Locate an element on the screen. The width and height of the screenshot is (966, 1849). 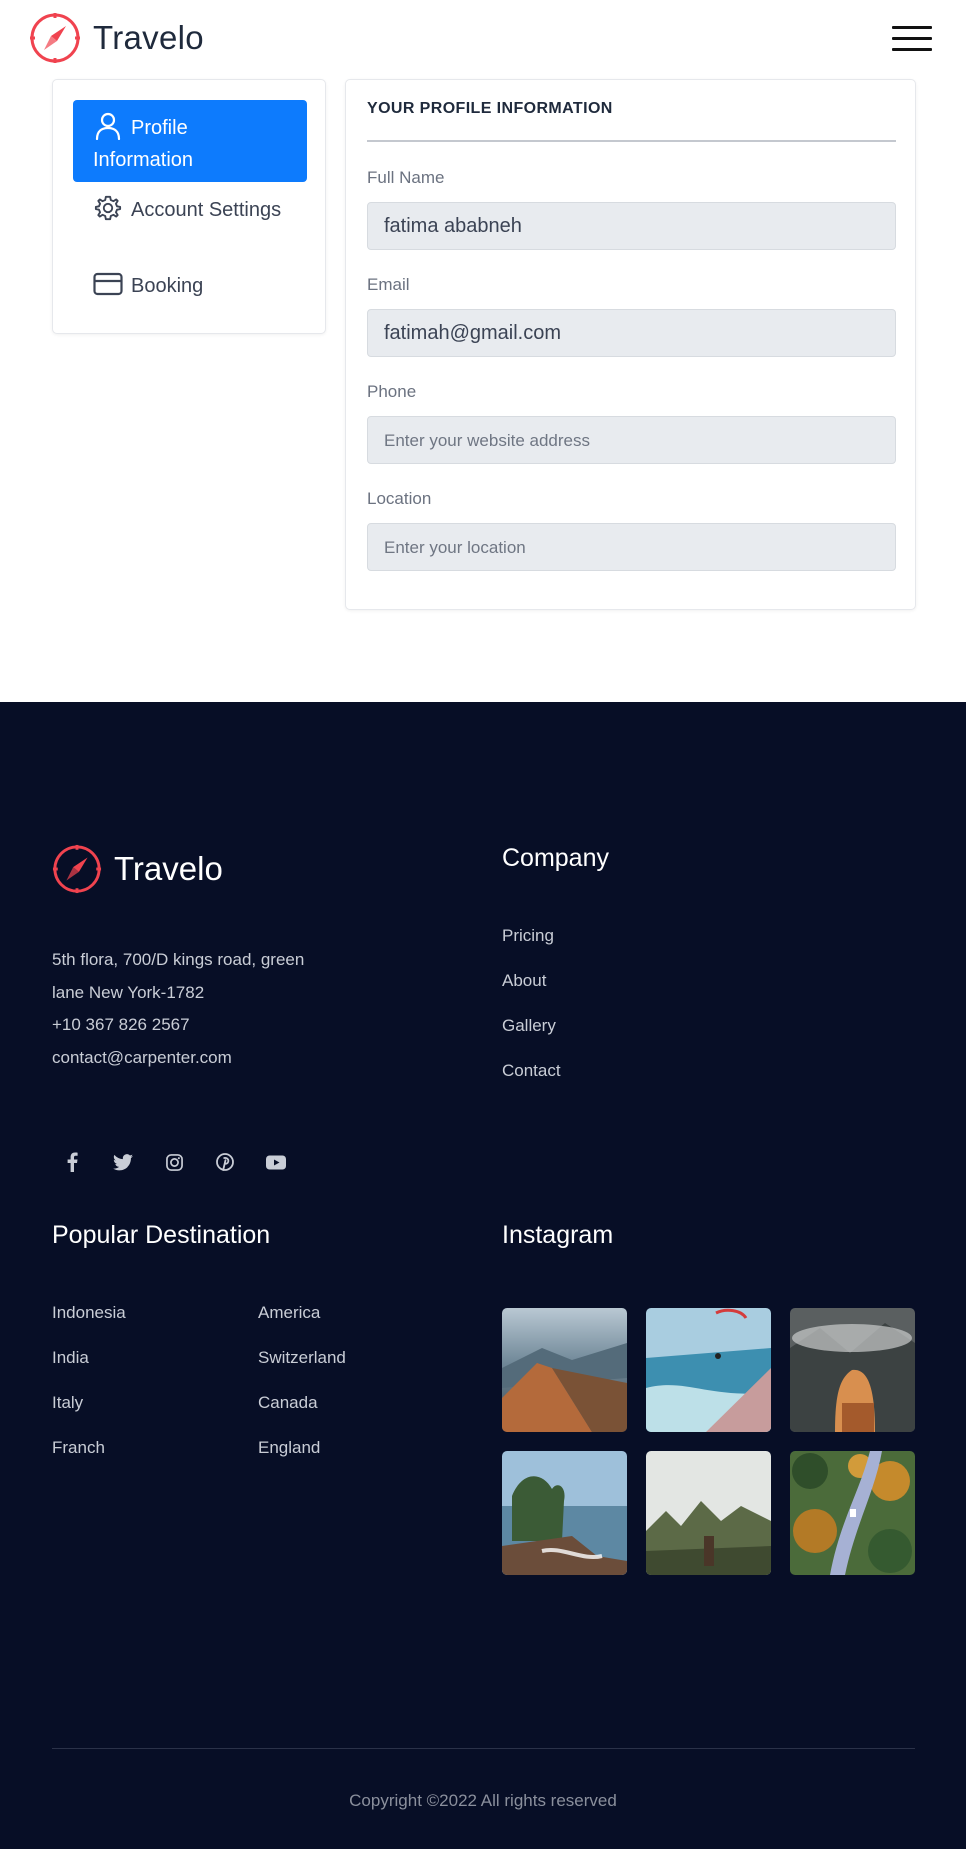
phone-field is located at coordinates (631, 440).